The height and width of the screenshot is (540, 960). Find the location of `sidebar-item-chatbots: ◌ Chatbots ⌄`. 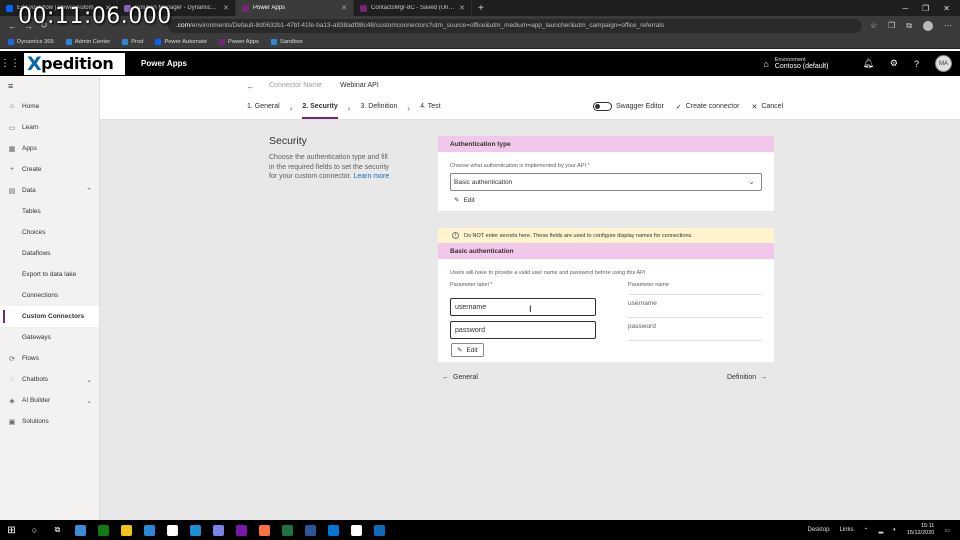

sidebar-item-chatbots: ◌ Chatbots ⌄ is located at coordinates (49, 379).